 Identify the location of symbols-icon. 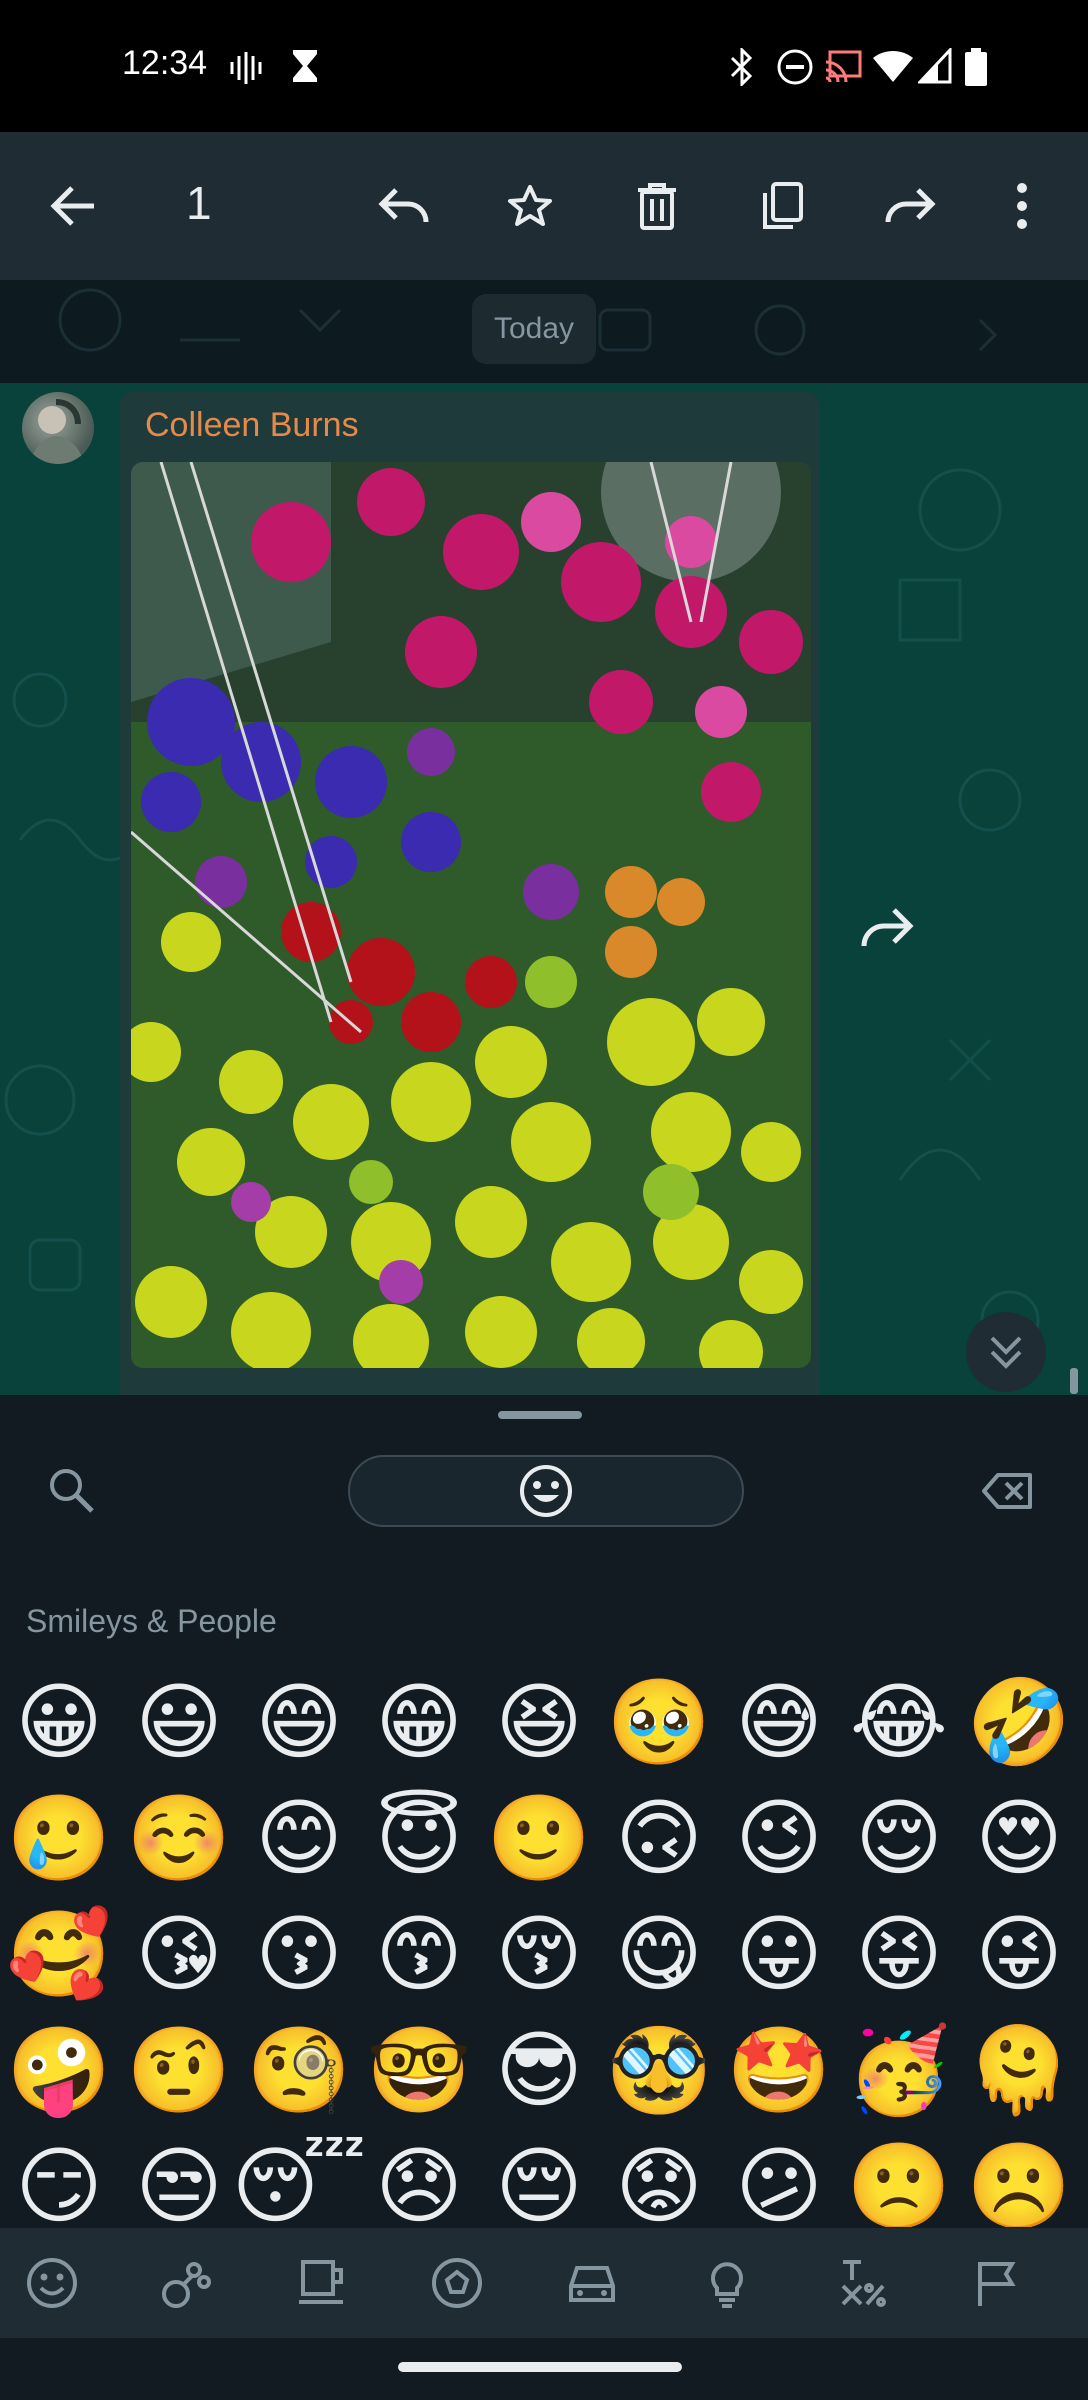
(862, 2283).